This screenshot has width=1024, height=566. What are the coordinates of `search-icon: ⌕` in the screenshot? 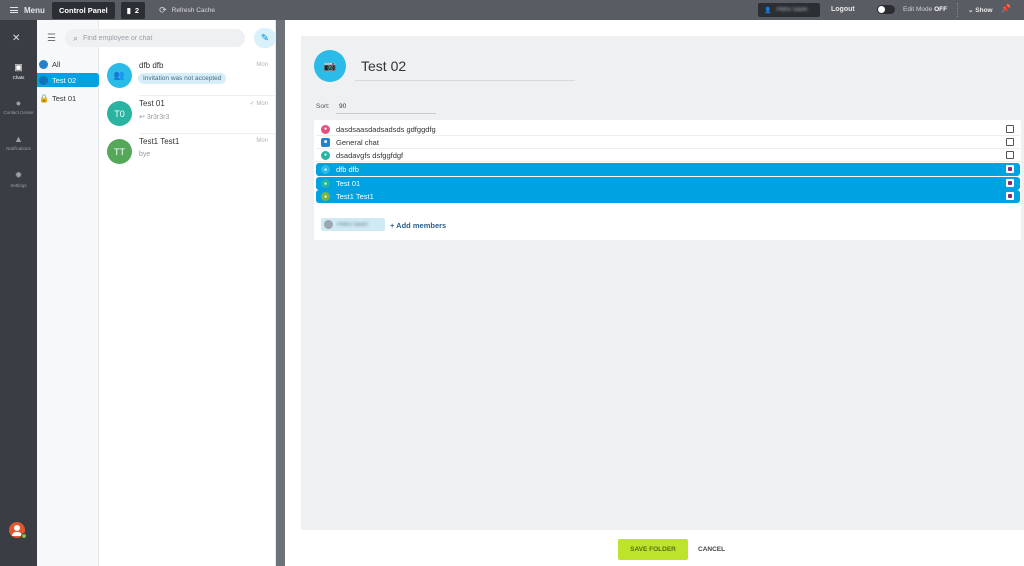 It's located at (76, 37).